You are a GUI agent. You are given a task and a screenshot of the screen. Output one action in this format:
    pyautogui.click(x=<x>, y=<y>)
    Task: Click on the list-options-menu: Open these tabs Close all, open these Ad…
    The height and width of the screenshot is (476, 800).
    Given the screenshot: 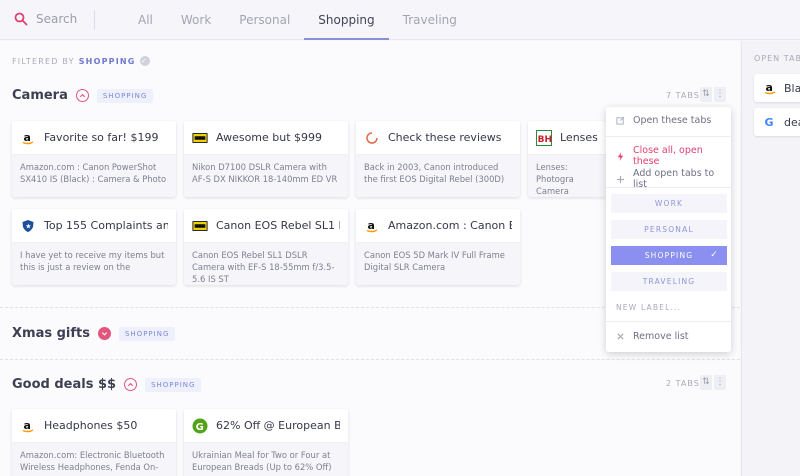 What is the action you would take?
    pyautogui.click(x=668, y=229)
    